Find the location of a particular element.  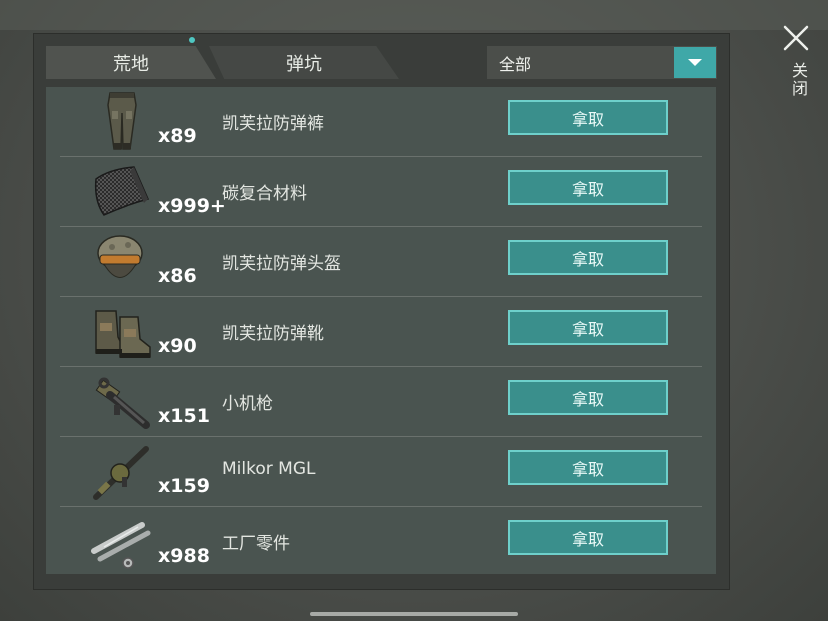

chevron-down-icon is located at coordinates (695, 62).